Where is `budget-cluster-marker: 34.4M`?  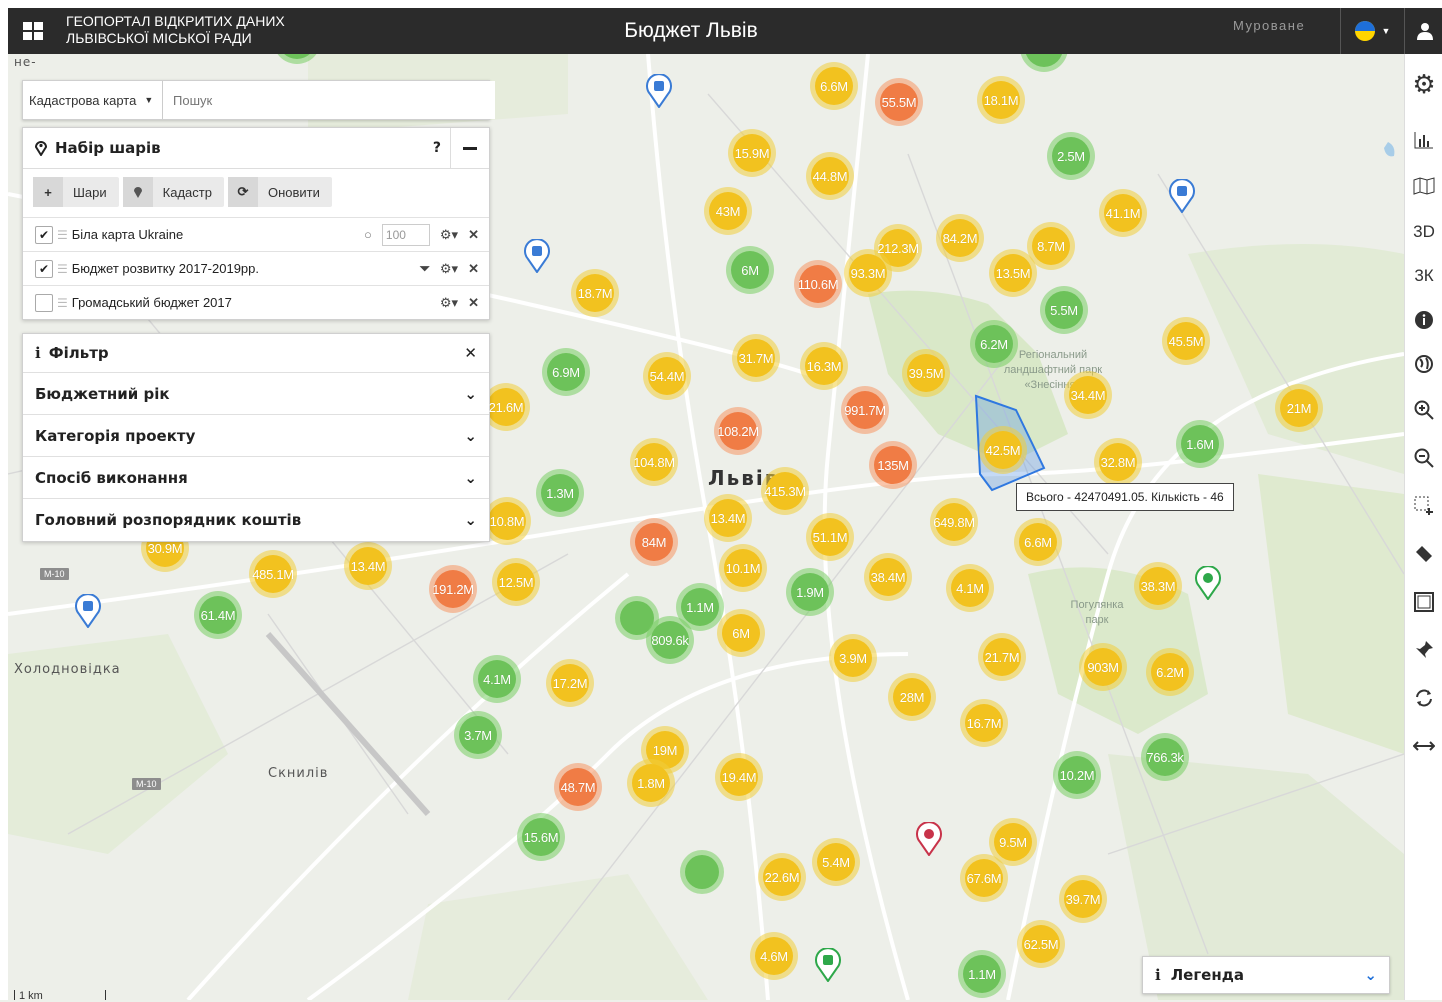 budget-cluster-marker: 34.4M is located at coordinates (1088, 395).